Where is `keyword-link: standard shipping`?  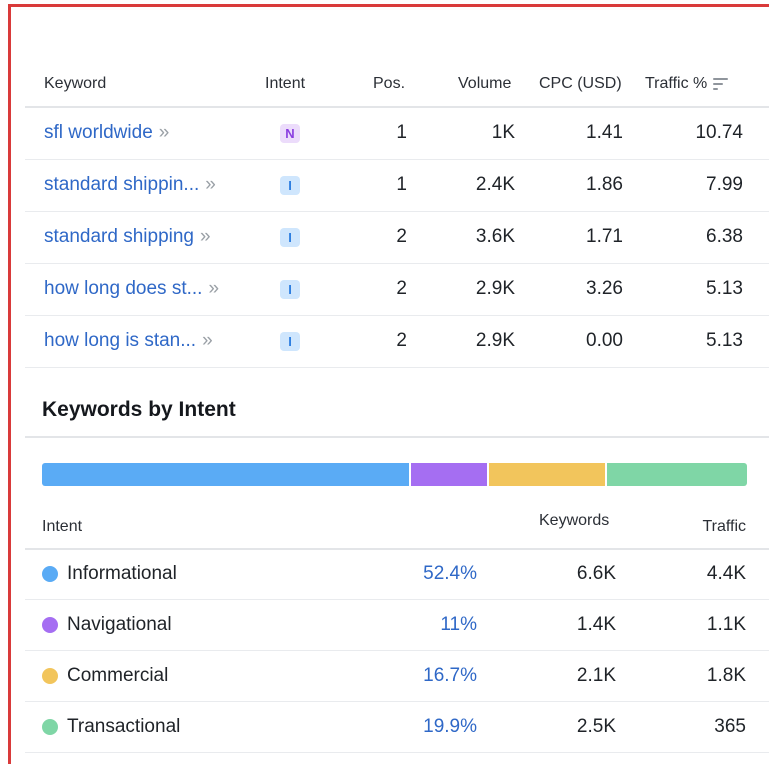
keyword-link: standard shipping is located at coordinates (119, 237).